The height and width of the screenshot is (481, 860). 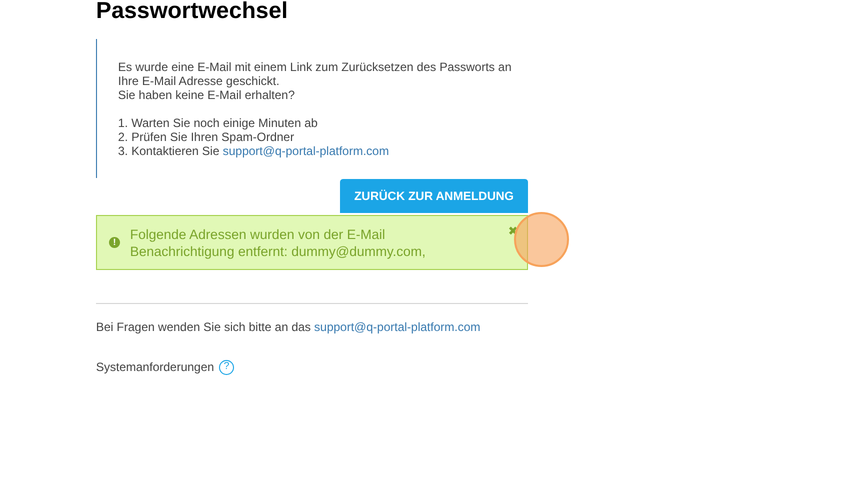 I want to click on footer-text: Bei Fragen wenden Sie sich bitte an das support@q-portal-platform.com, so click(x=289, y=327).